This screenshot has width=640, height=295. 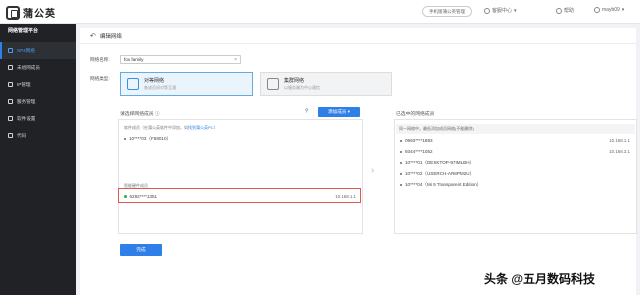 What do you see at coordinates (326, 84) in the screenshot?
I see `type-cluster-network: 集群网络 以服务端为中心通信` at bounding box center [326, 84].